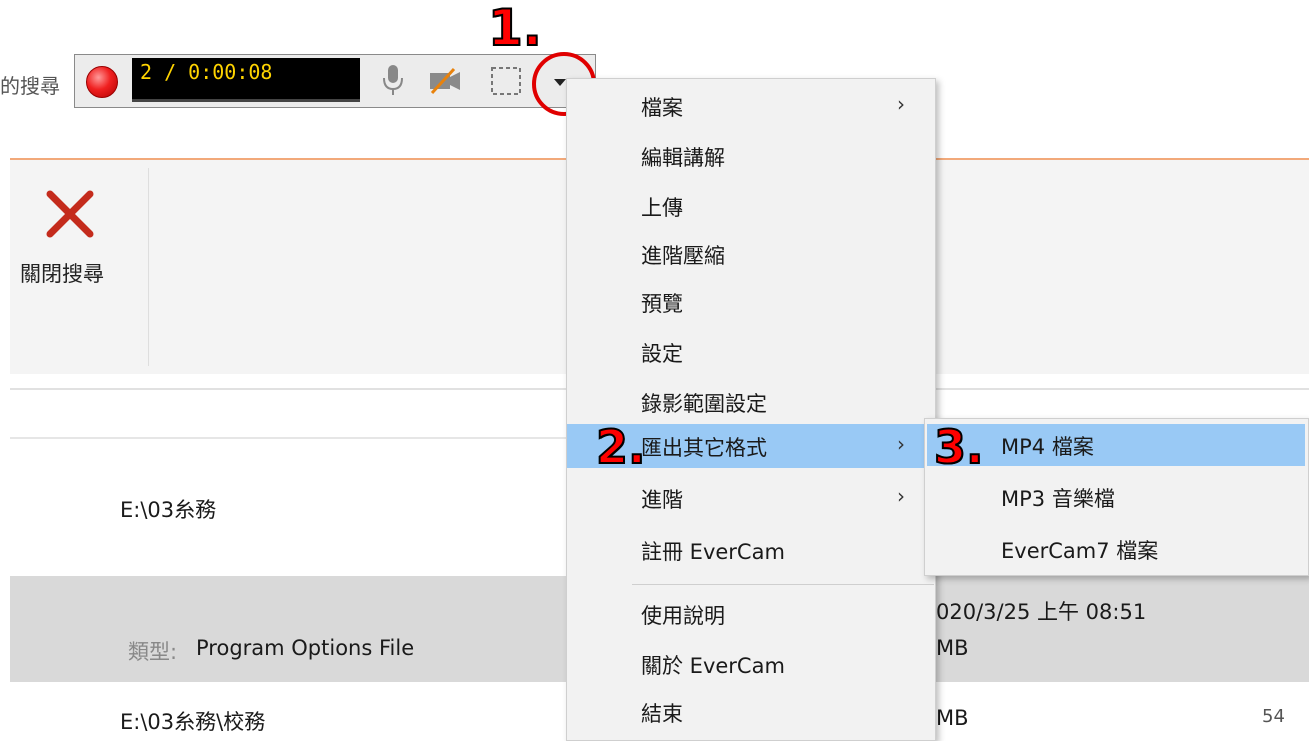  What do you see at coordinates (751, 712) in the screenshot?
I see `menu-item-exit: 結束` at bounding box center [751, 712].